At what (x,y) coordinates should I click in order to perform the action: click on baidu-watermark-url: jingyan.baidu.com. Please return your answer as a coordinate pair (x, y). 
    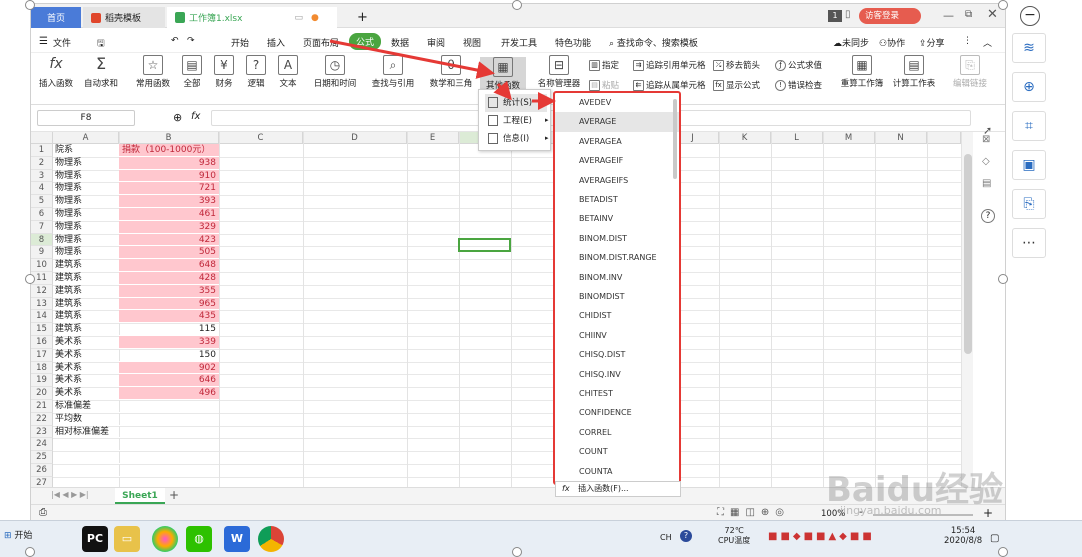
    Looking at the image, I should click on (891, 510).